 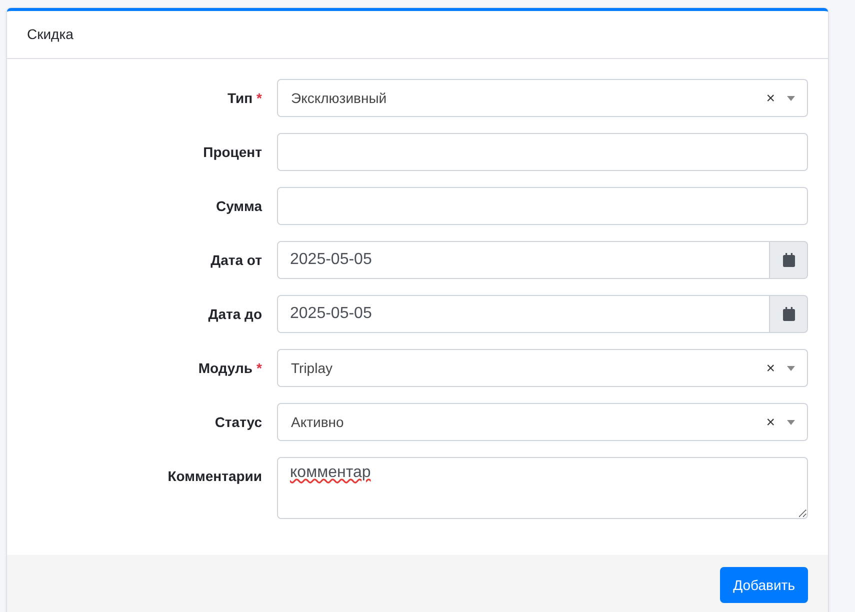 What do you see at coordinates (240, 98) in the screenshot?
I see `field-label: Тип` at bounding box center [240, 98].